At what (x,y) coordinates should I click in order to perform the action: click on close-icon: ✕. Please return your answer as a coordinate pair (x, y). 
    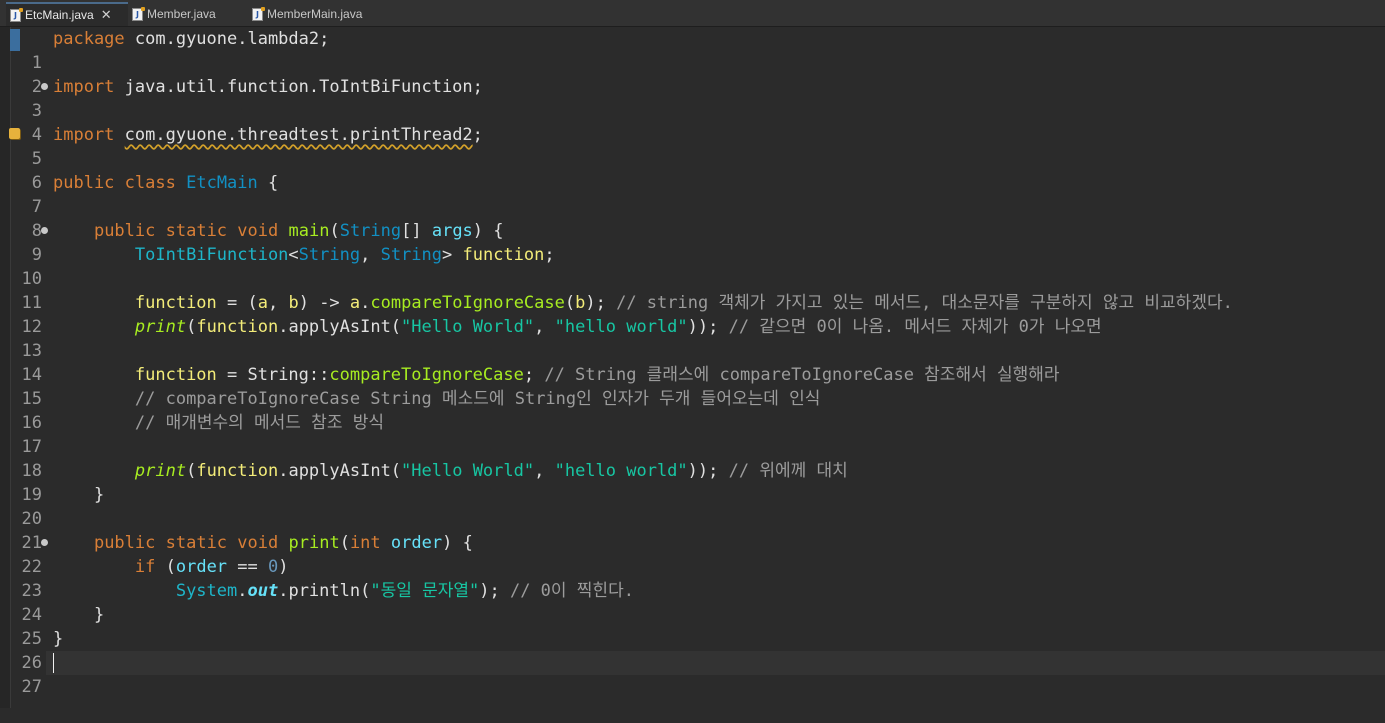
    Looking at the image, I should click on (106, 15).